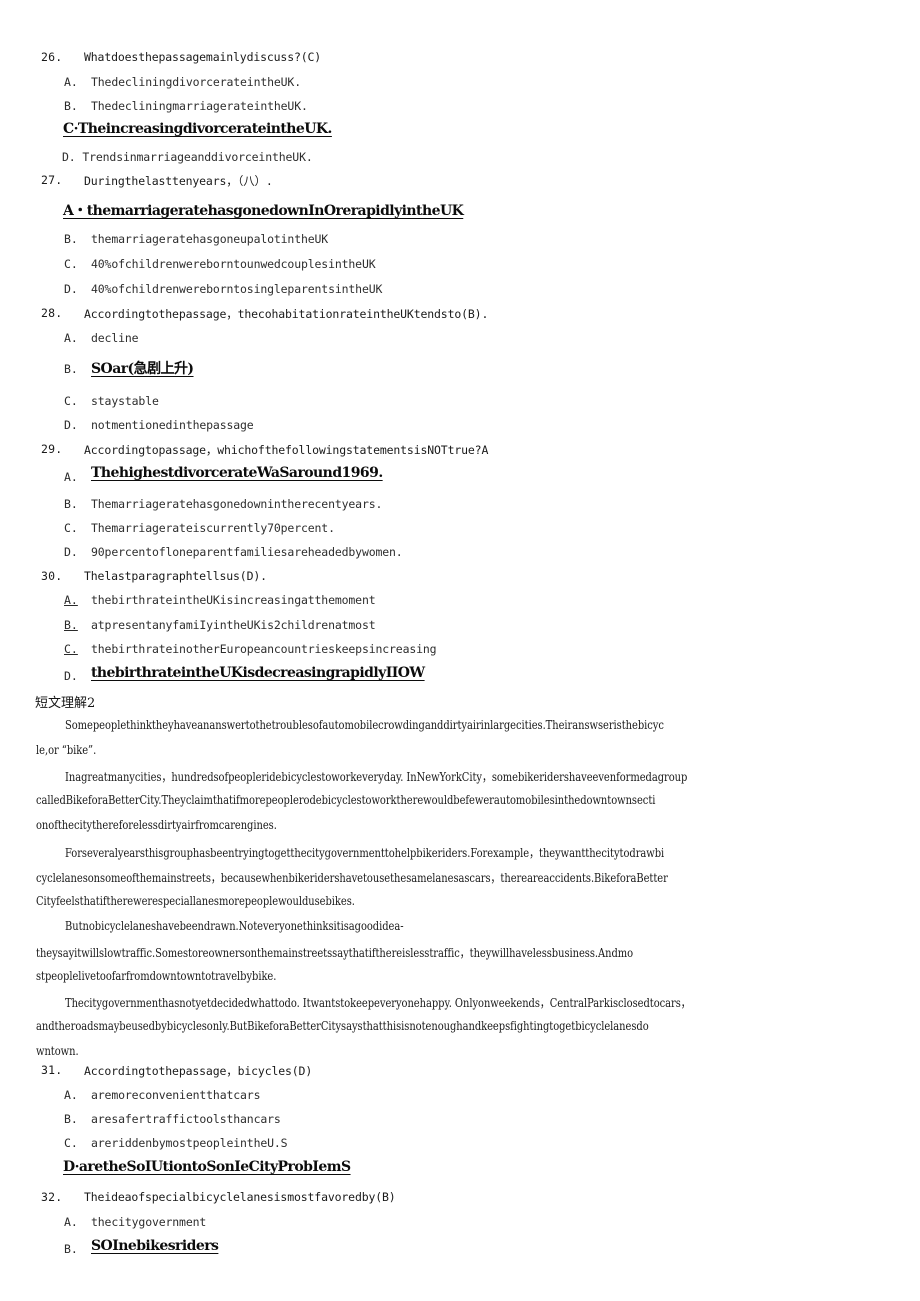  Describe the element at coordinates (52, 57) in the screenshot. I see `question-number-26: 26.` at that location.